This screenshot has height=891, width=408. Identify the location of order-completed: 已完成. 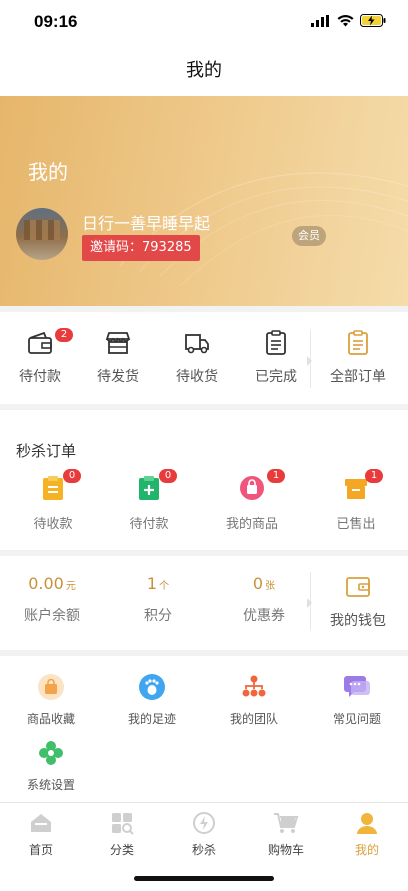
(276, 358).